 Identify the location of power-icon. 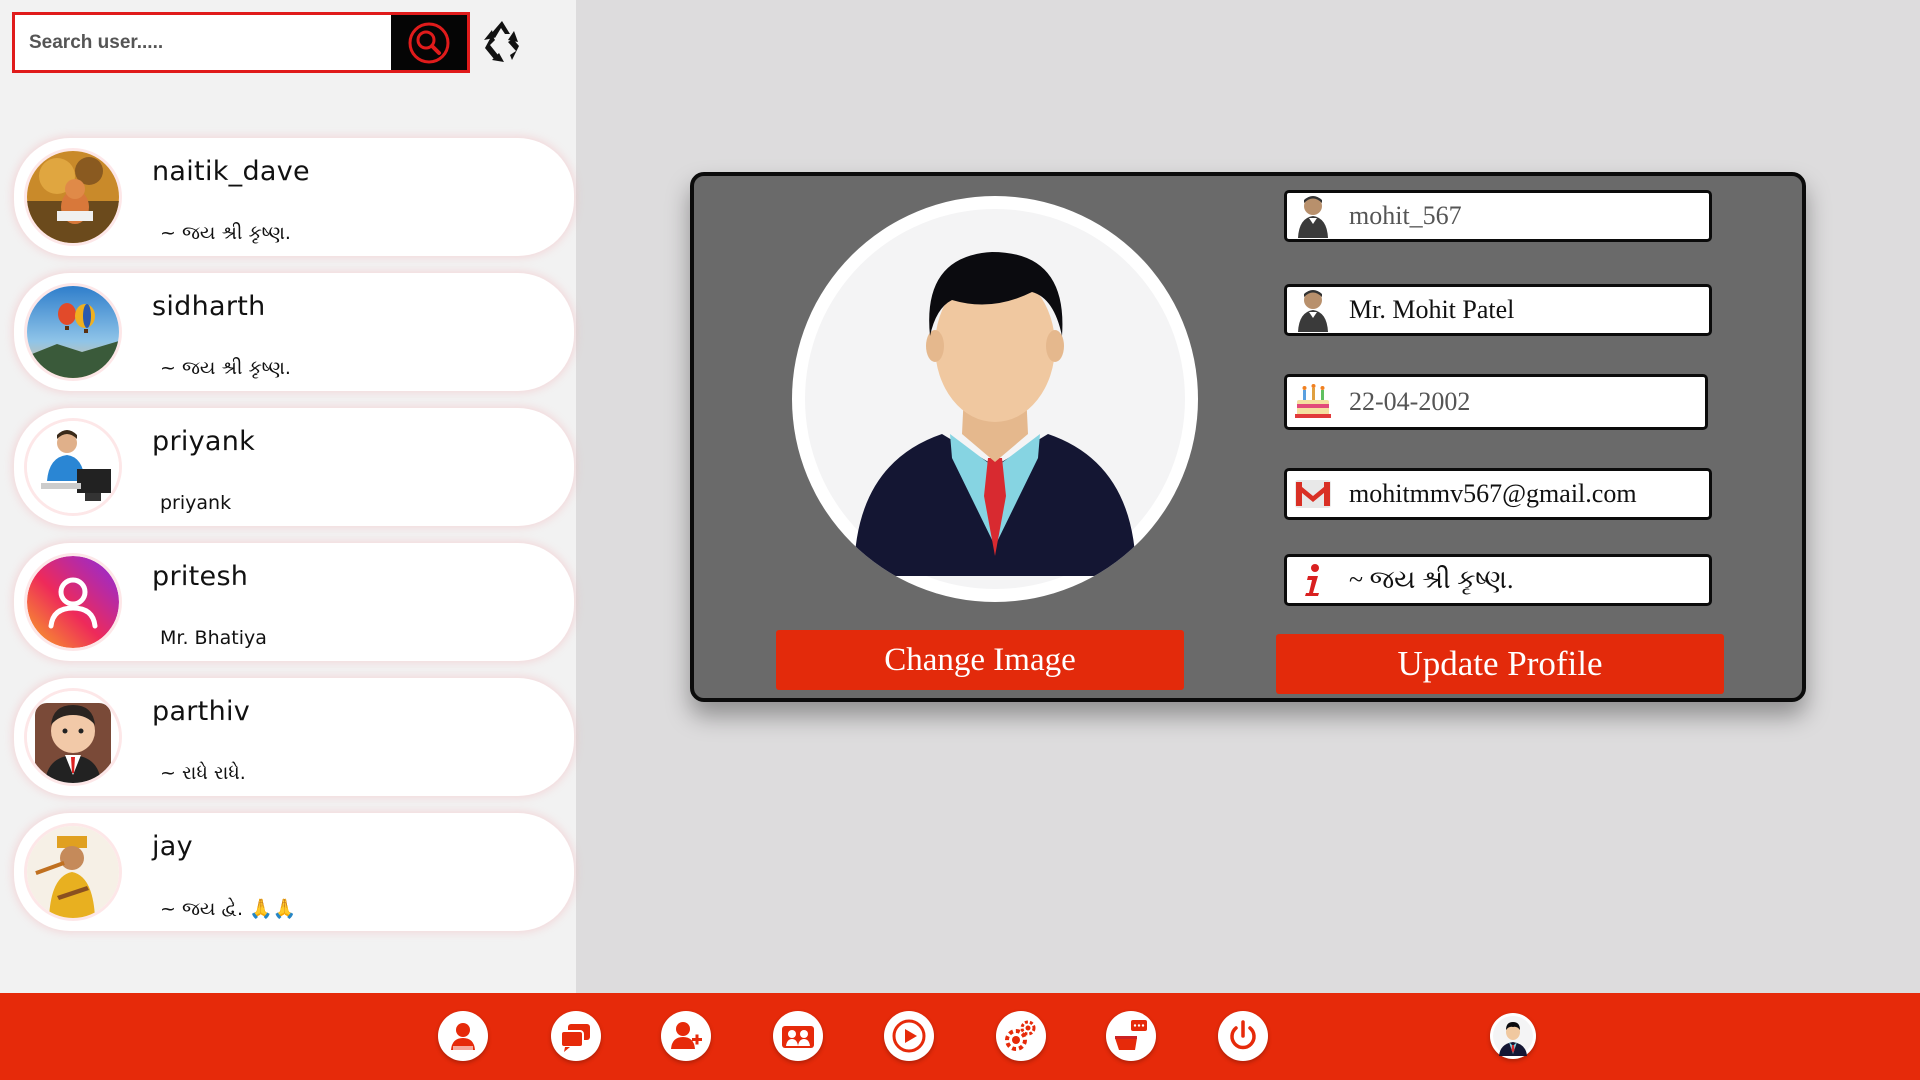
(1243, 1036).